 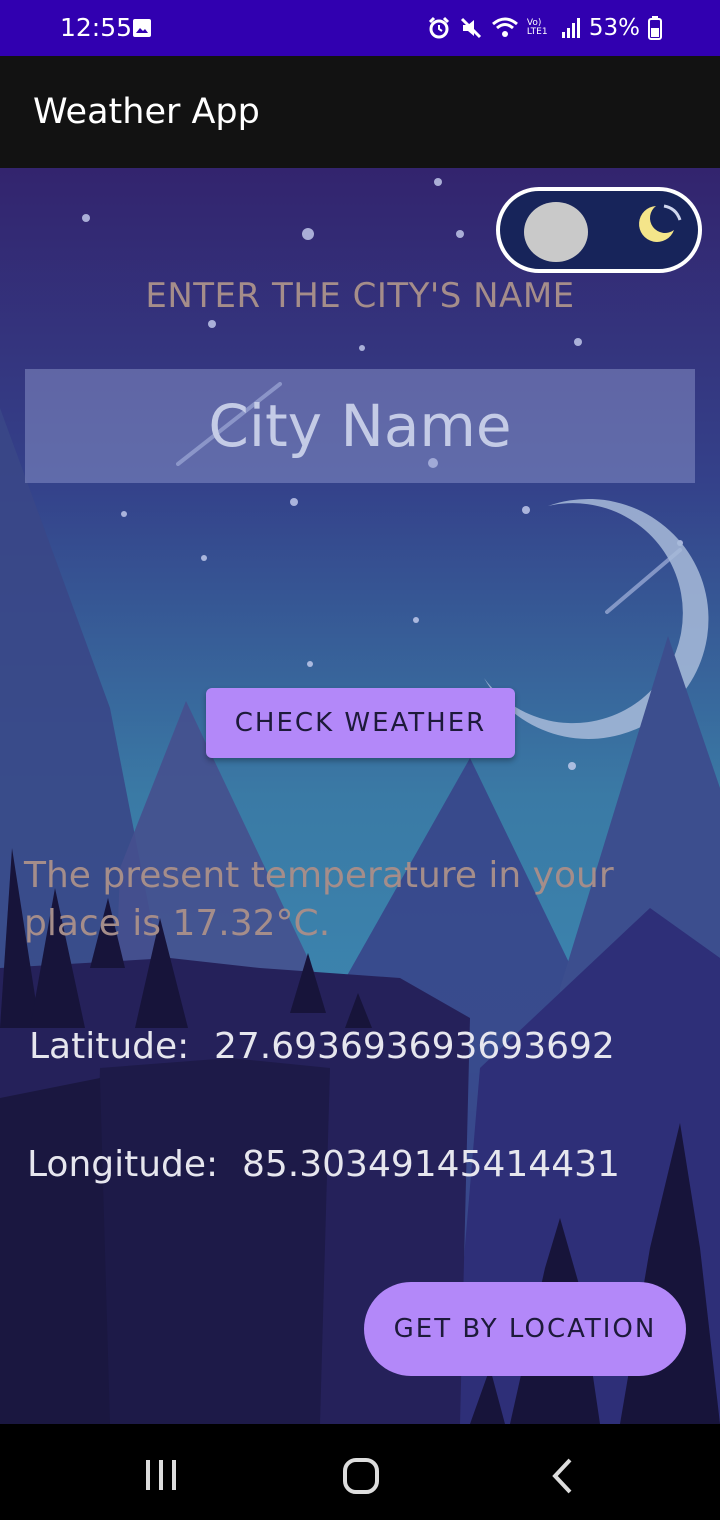 I want to click on battery-icon, so click(x=655, y=28).